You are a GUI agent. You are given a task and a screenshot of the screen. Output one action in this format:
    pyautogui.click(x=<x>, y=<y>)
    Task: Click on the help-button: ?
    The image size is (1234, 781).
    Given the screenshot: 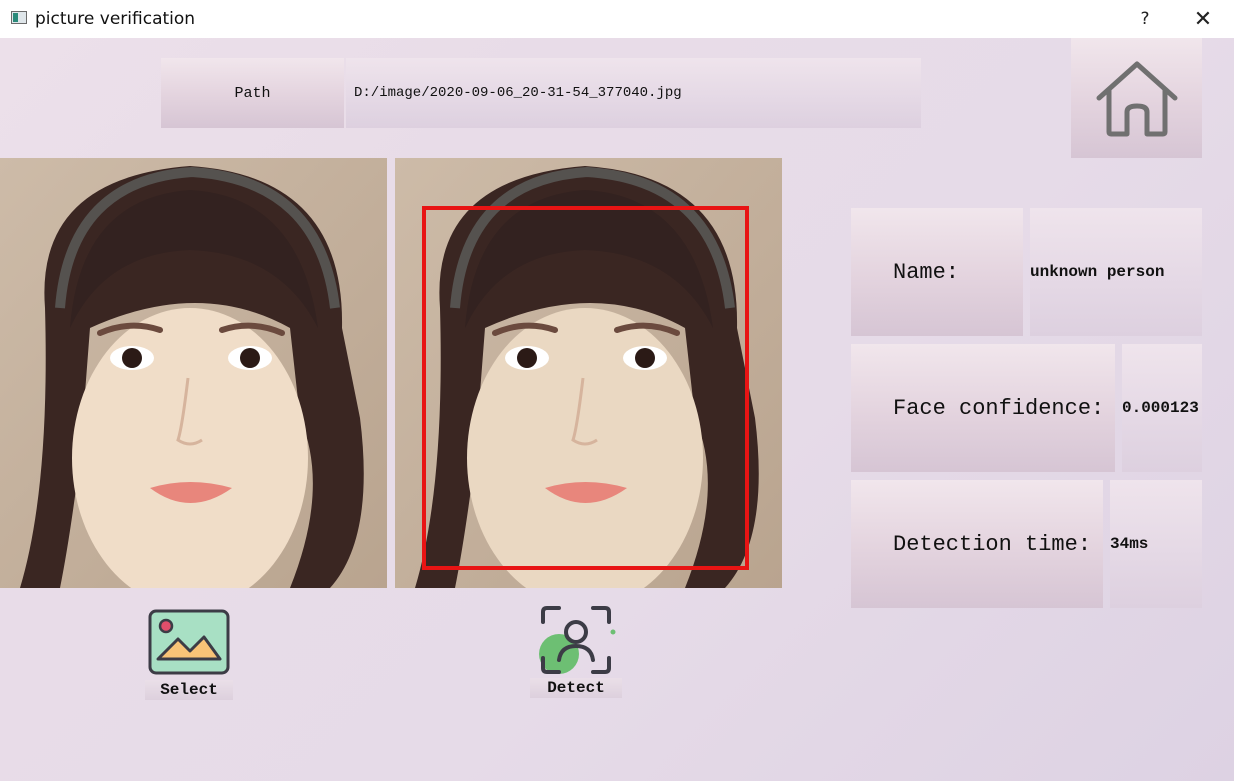 What is the action you would take?
    pyautogui.click(x=1145, y=19)
    